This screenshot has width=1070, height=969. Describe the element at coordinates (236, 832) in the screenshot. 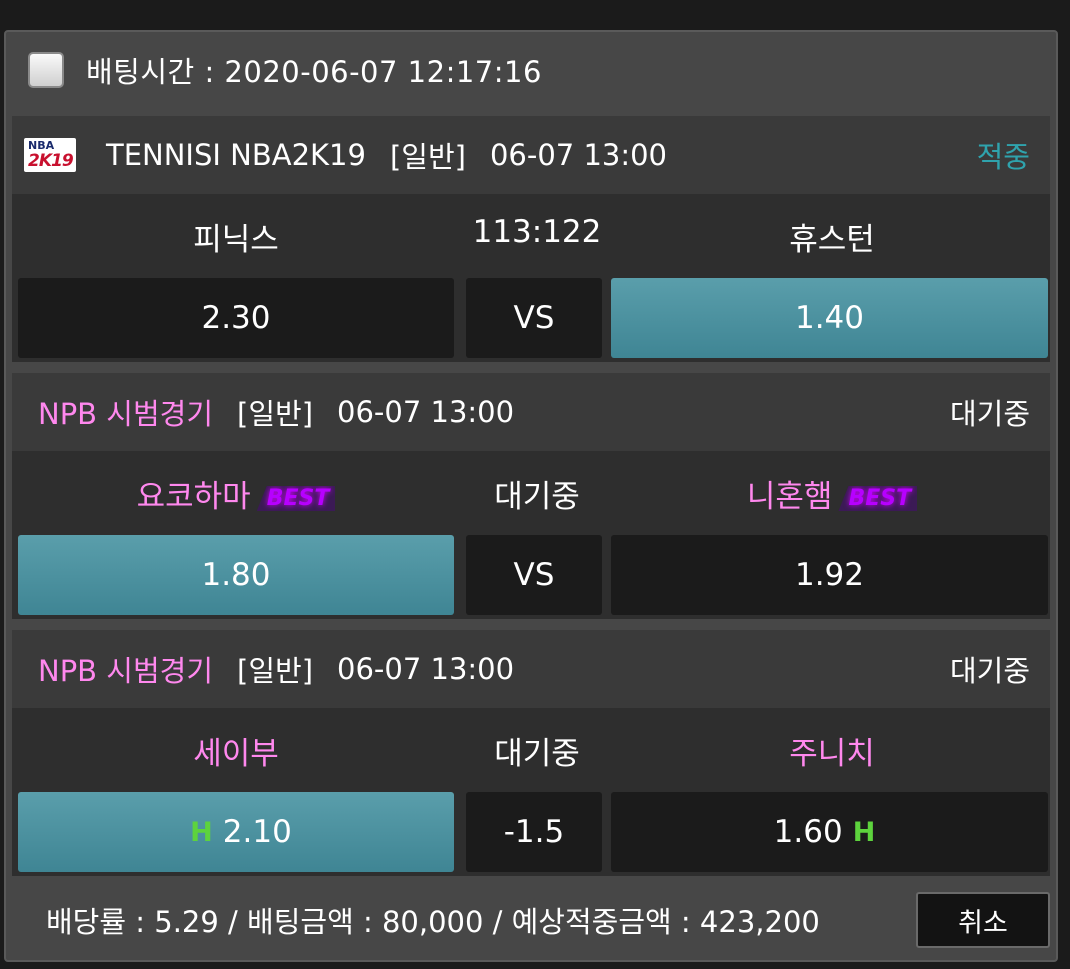

I see `home-odds-cell: H 2.10` at that location.